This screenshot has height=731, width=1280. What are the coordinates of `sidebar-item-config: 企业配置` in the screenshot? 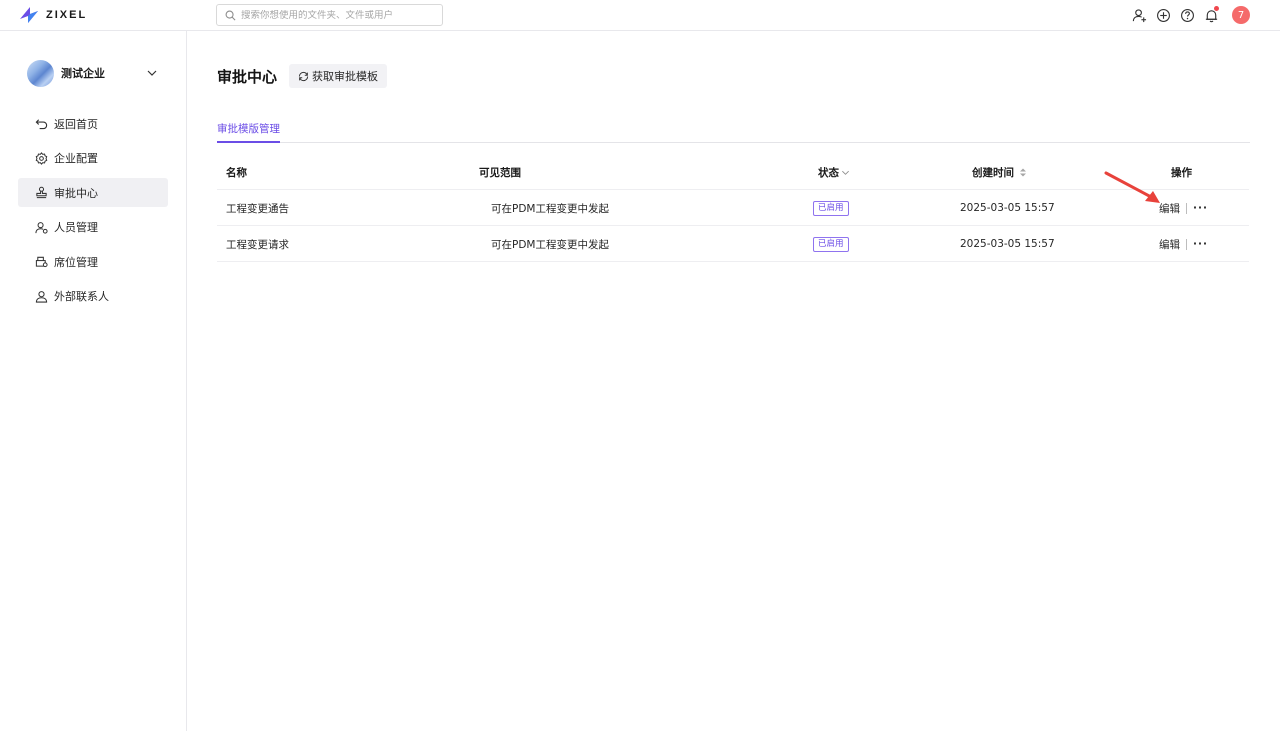 It's located at (93, 158).